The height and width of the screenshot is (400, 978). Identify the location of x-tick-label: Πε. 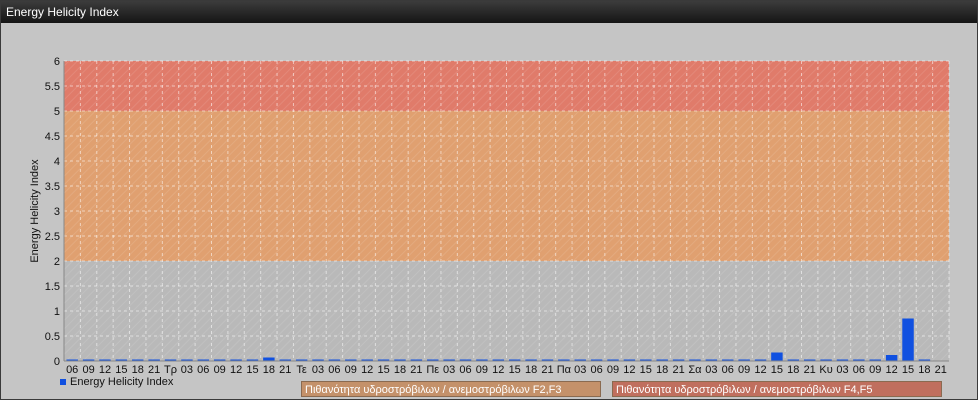
(432, 370).